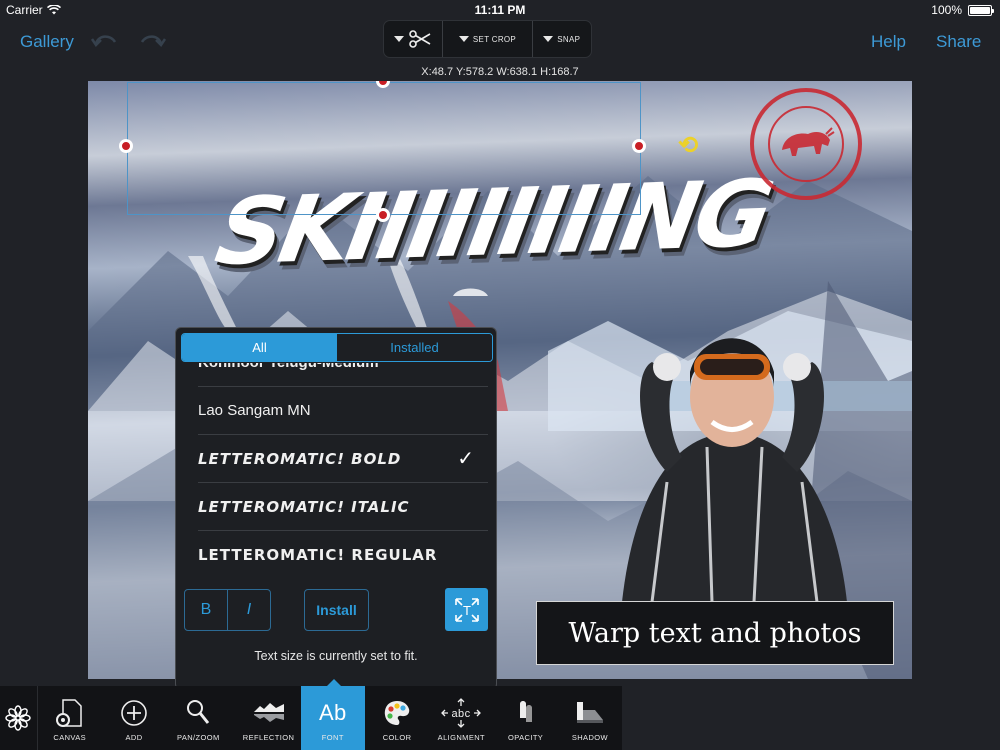 The image size is (1000, 750). I want to click on pan-zoom-tool: PAN/ZOOM, so click(198, 718).